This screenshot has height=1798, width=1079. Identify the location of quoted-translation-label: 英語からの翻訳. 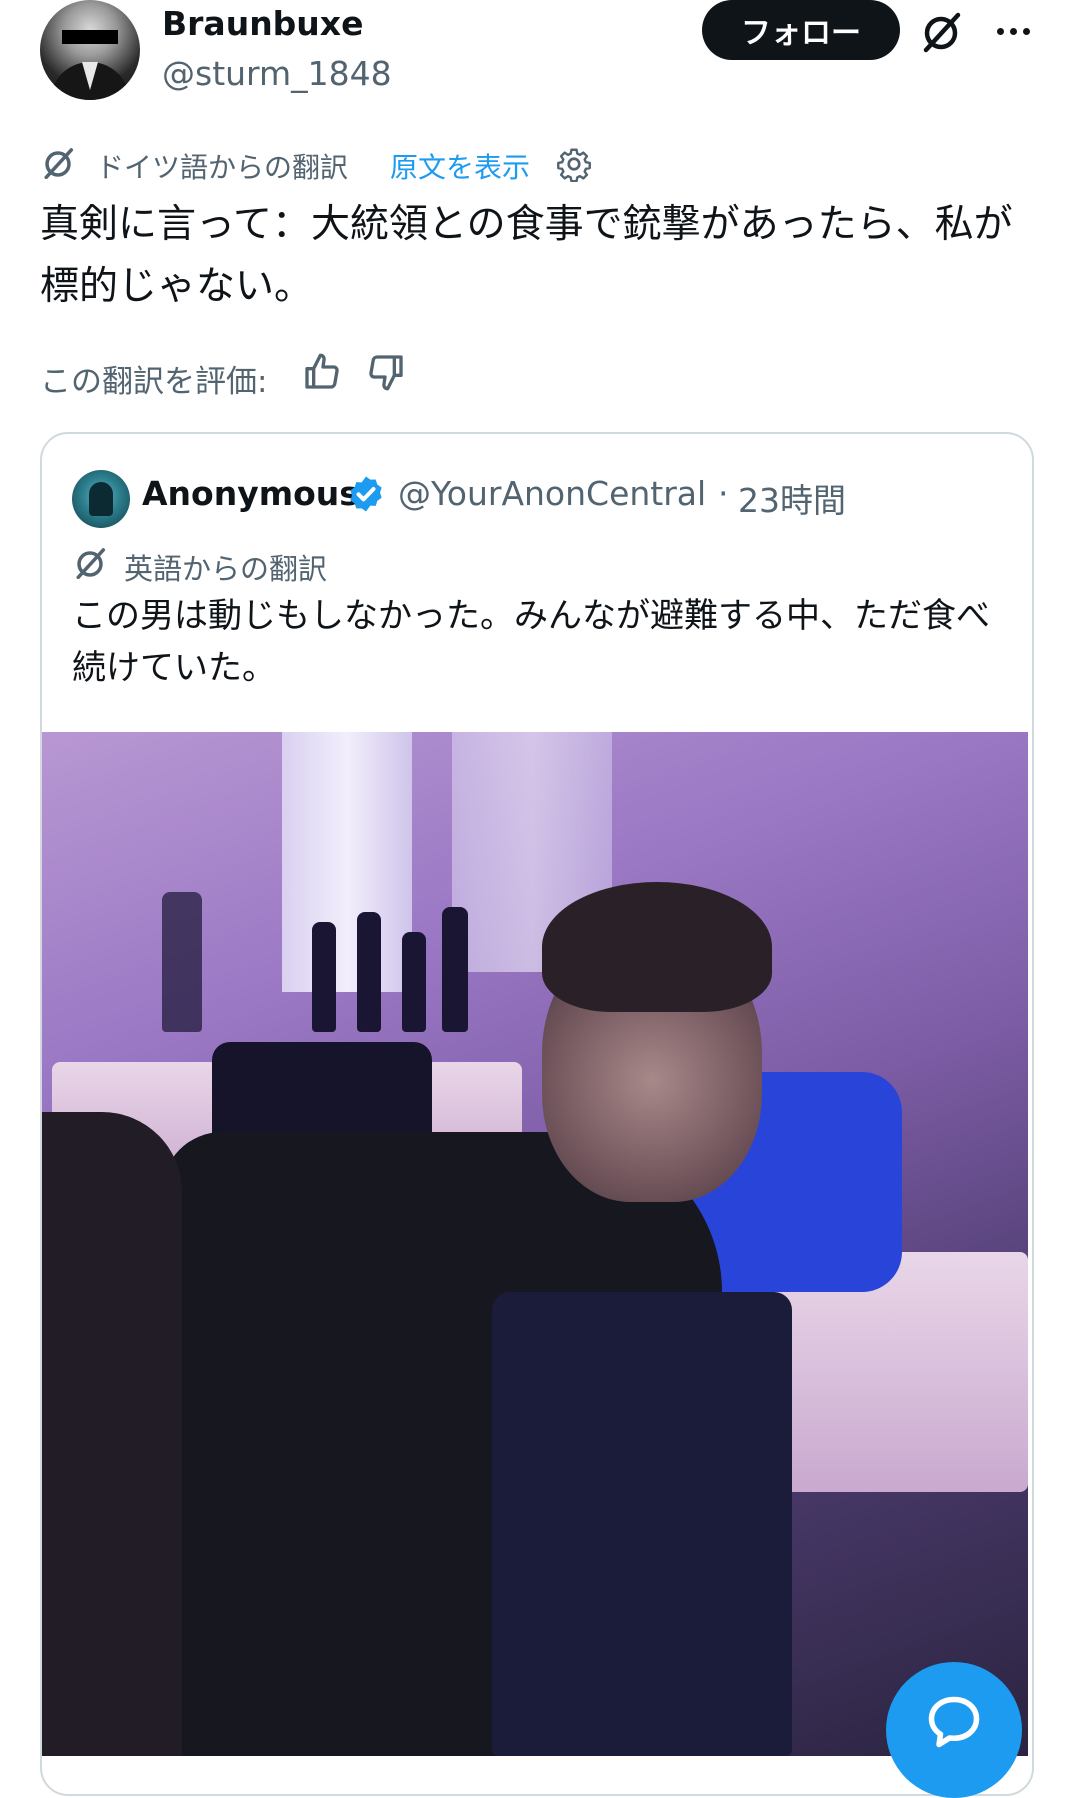
(226, 569).